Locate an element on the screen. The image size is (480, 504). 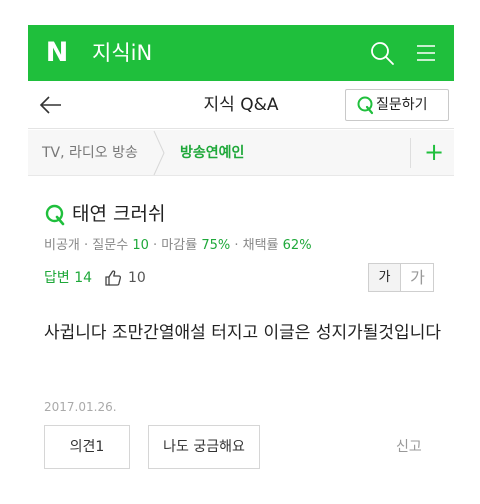
breadcrumb-item-entertainers: 방송연예인 is located at coordinates (212, 153).